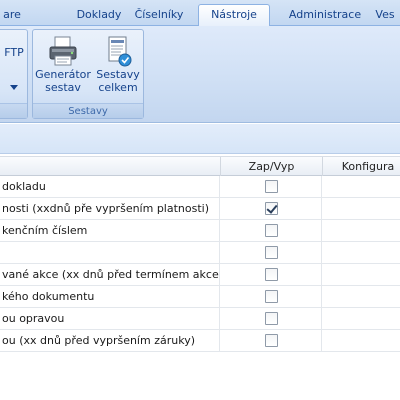 The width and height of the screenshot is (400, 400). I want to click on report-list-icon, so click(120, 51).